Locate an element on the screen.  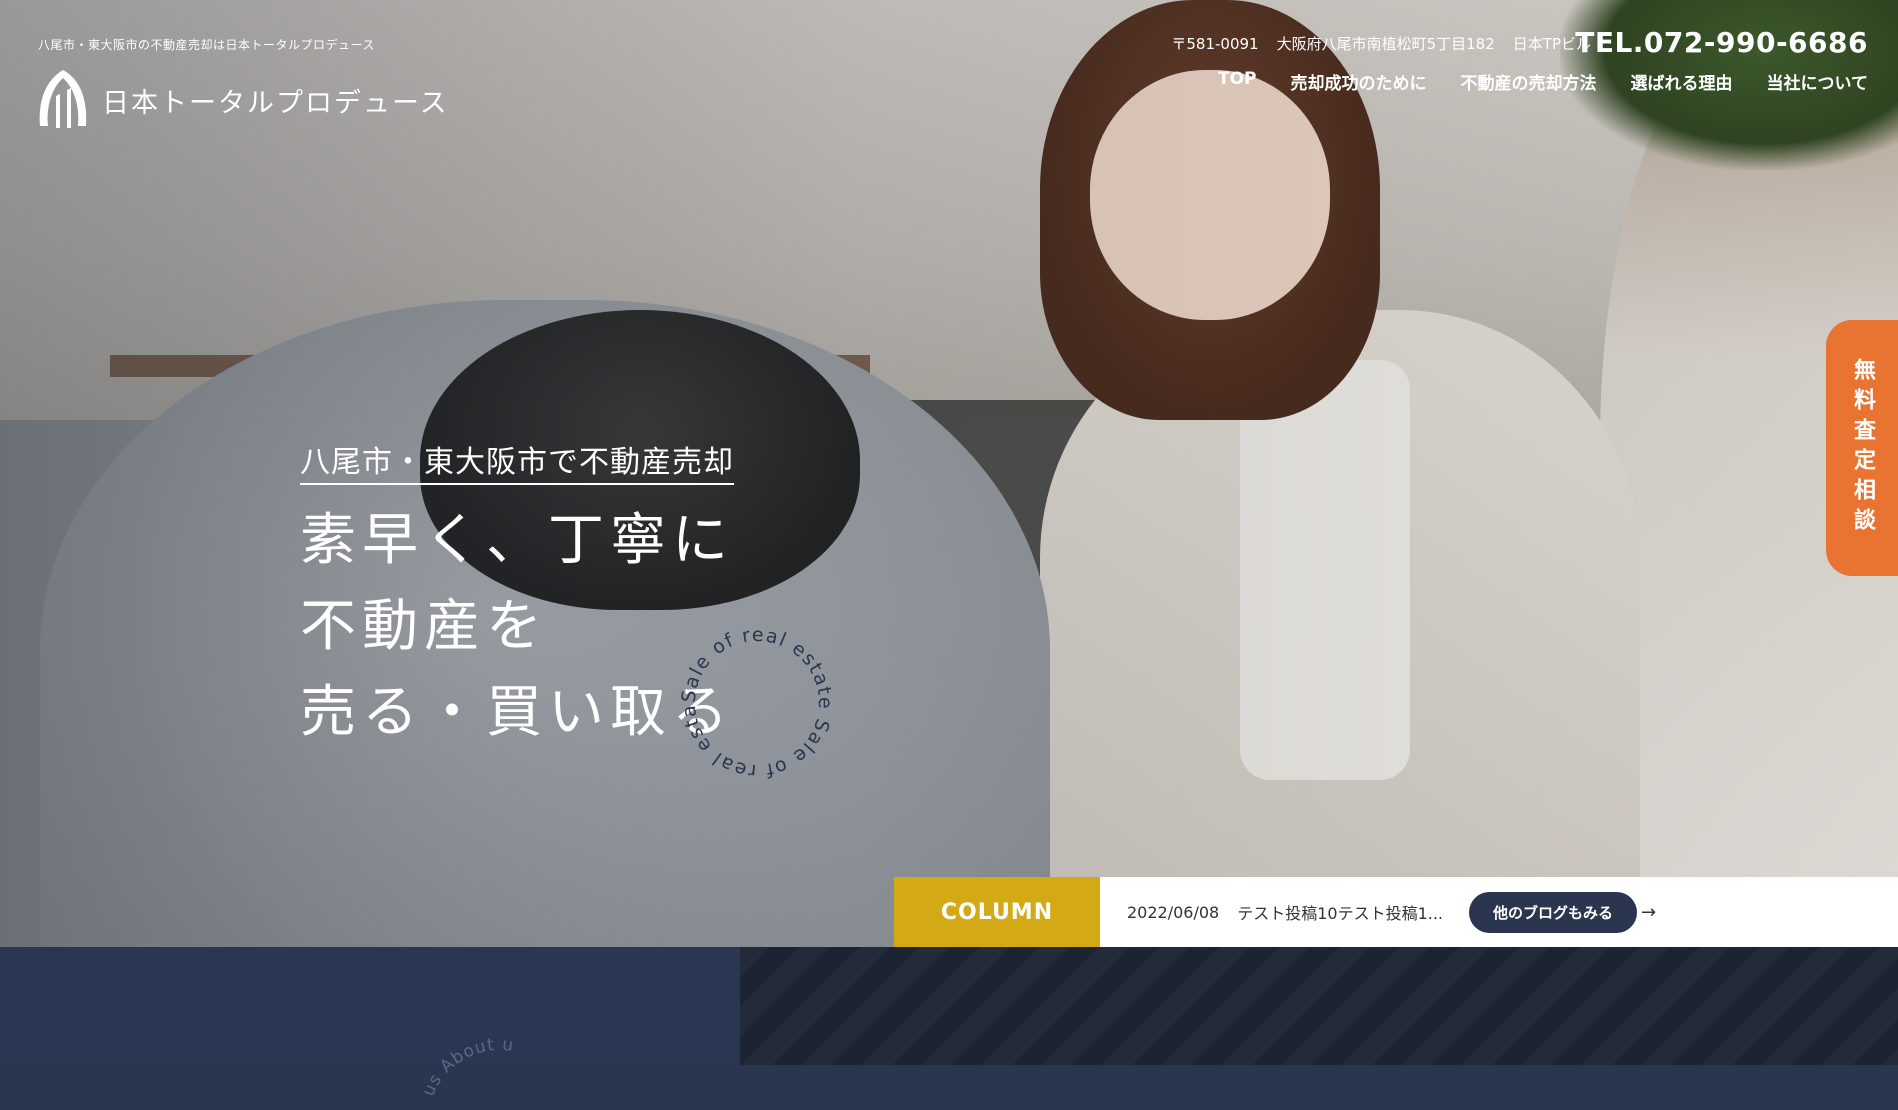
circle-text-path: Sale of real estate Sale of real estate is located at coordinates (753, 700).